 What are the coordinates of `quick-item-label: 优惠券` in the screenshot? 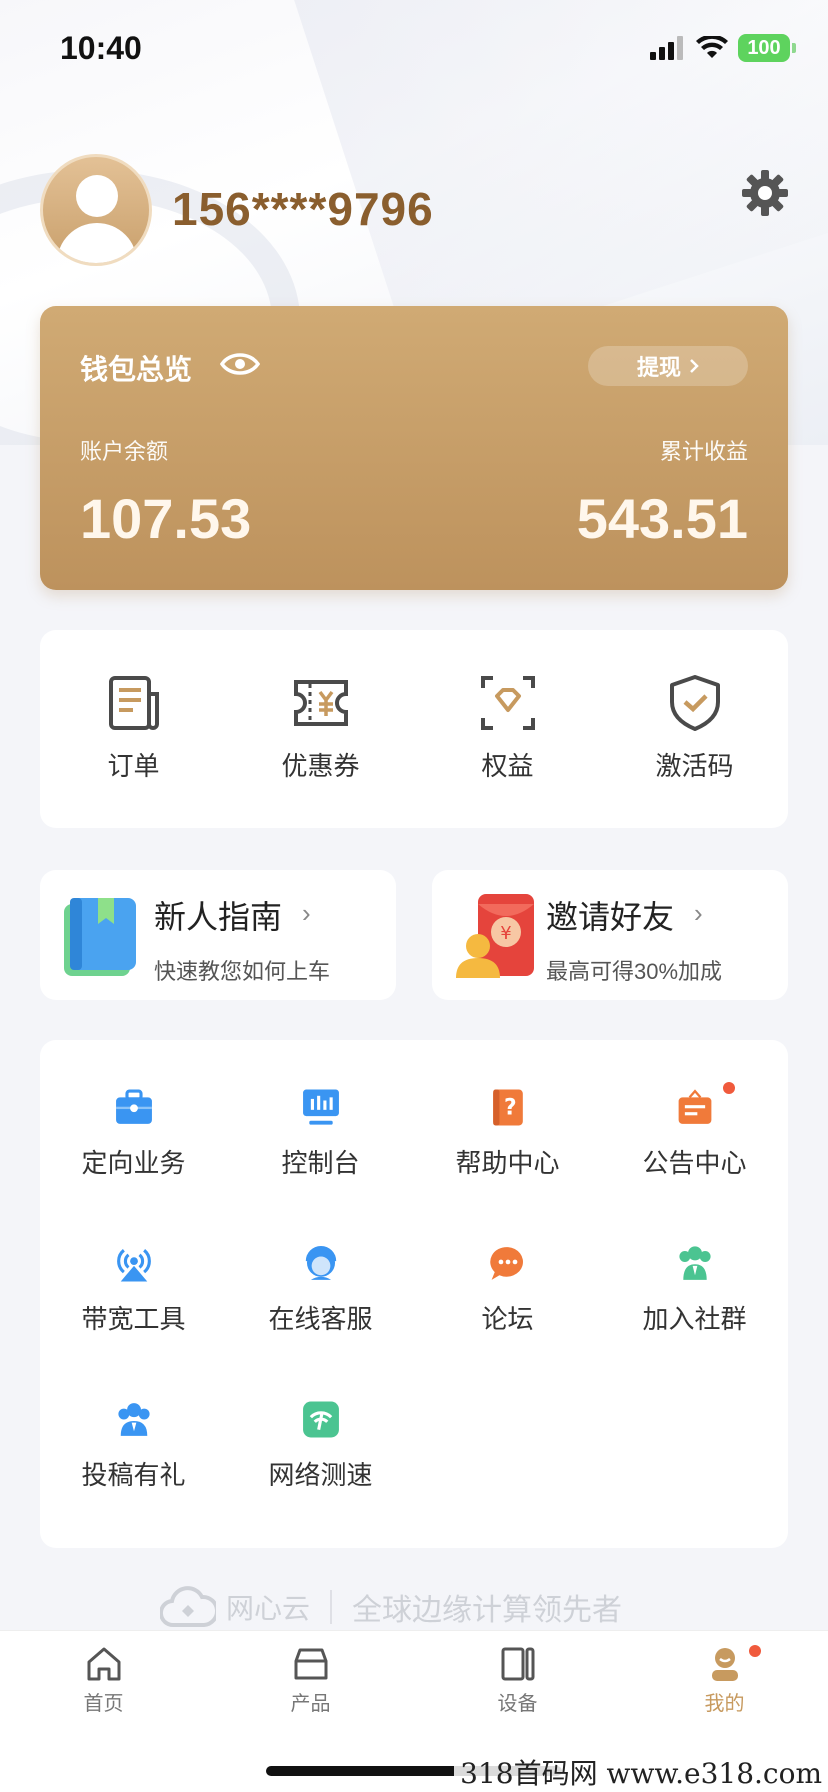 It's located at (320, 766).